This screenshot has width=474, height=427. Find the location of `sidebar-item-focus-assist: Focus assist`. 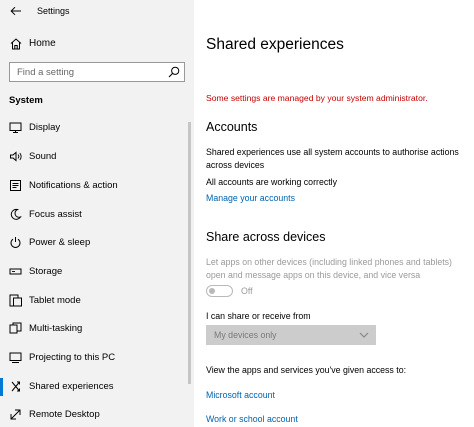

sidebar-item-focus-assist: Focus assist is located at coordinates (94, 215).